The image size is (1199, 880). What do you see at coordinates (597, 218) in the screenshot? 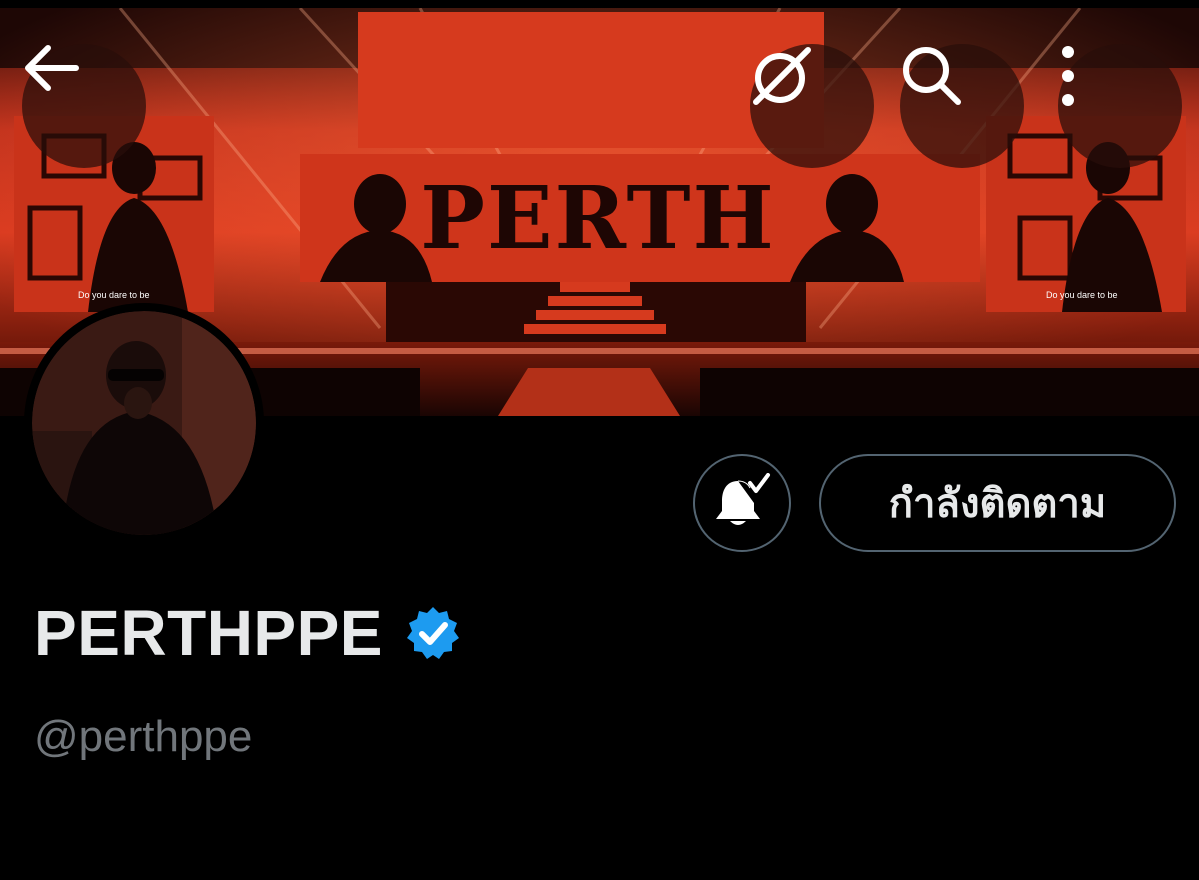
I see `banner-logo-text: PERTH` at bounding box center [597, 218].